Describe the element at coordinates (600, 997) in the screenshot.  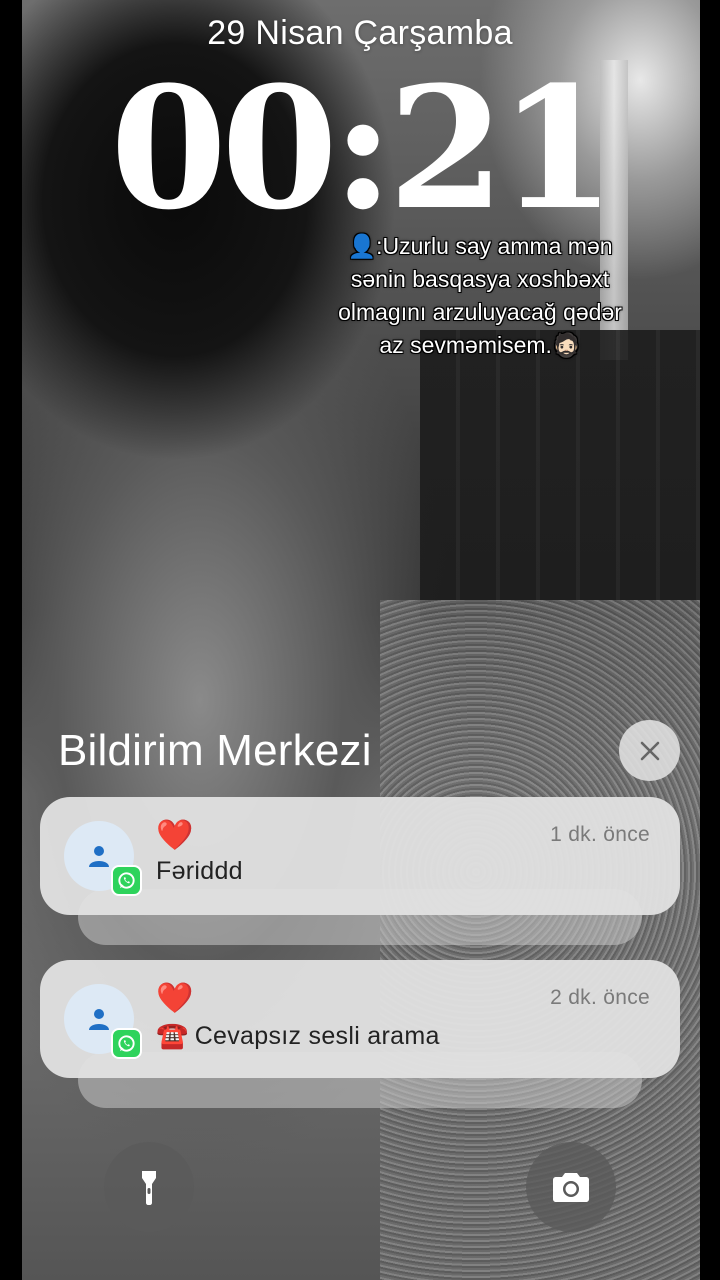
I see `notification-time: 2 dk. önce` at that location.